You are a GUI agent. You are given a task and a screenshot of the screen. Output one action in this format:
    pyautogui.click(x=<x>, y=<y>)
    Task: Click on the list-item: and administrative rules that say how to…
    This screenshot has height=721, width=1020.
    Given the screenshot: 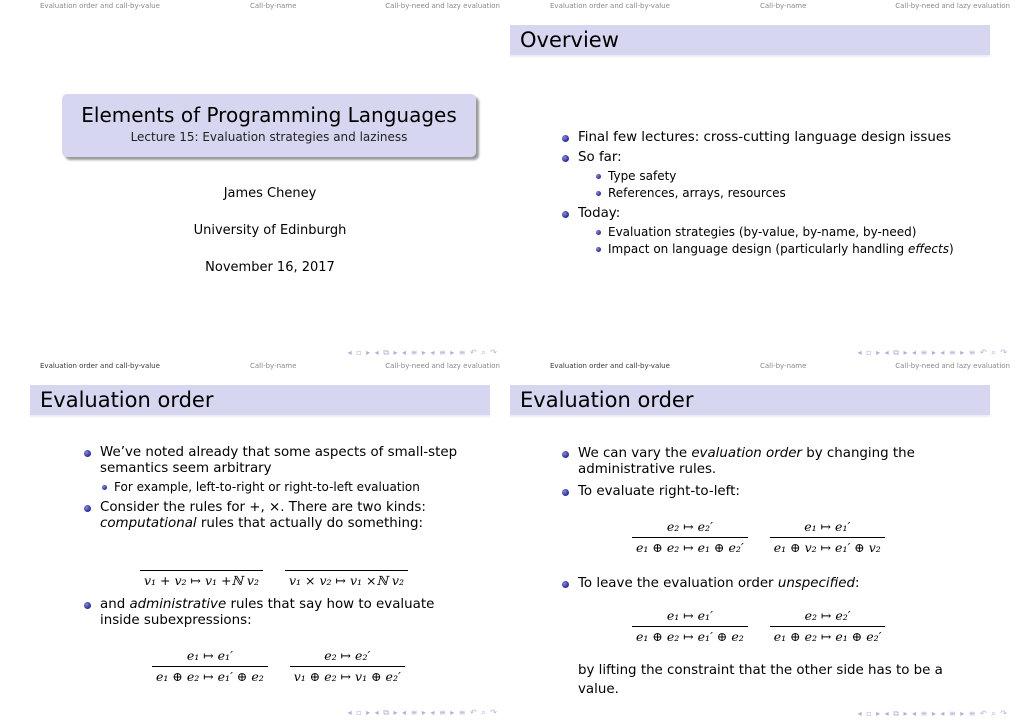 What is the action you would take?
    pyautogui.click(x=272, y=613)
    